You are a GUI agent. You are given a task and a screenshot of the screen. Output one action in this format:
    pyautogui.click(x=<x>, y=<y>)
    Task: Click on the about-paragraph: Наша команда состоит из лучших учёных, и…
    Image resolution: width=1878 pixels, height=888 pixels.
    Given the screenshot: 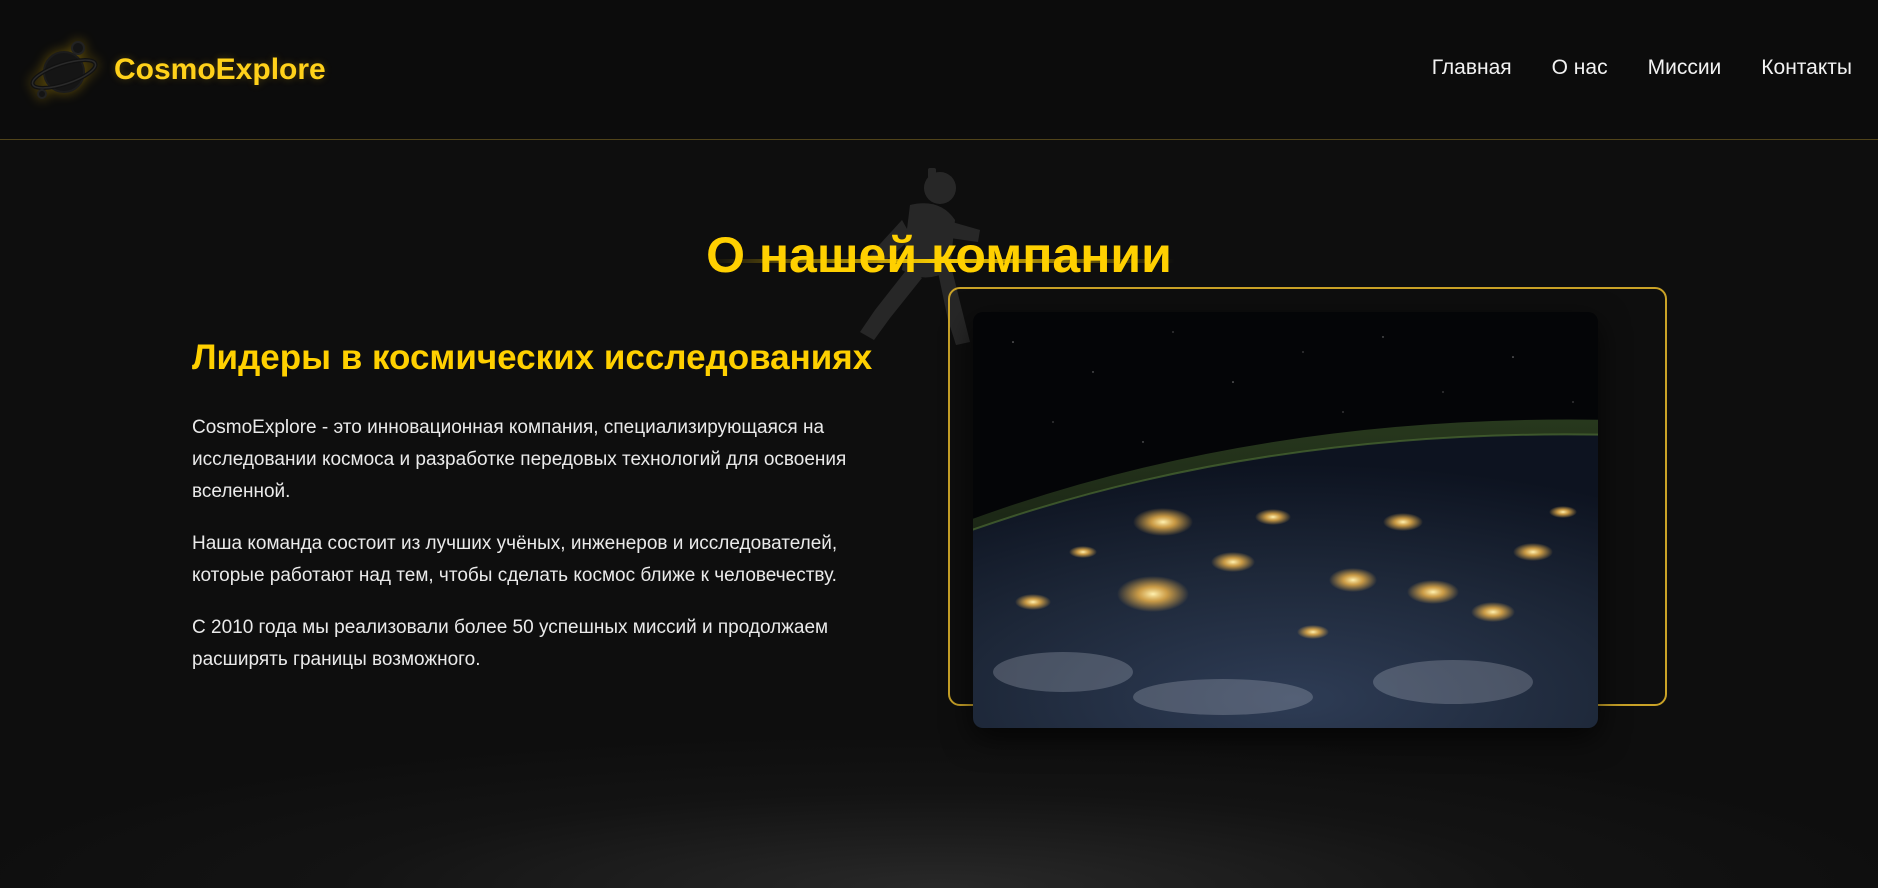 What is the action you would take?
    pyautogui.click(x=515, y=559)
    